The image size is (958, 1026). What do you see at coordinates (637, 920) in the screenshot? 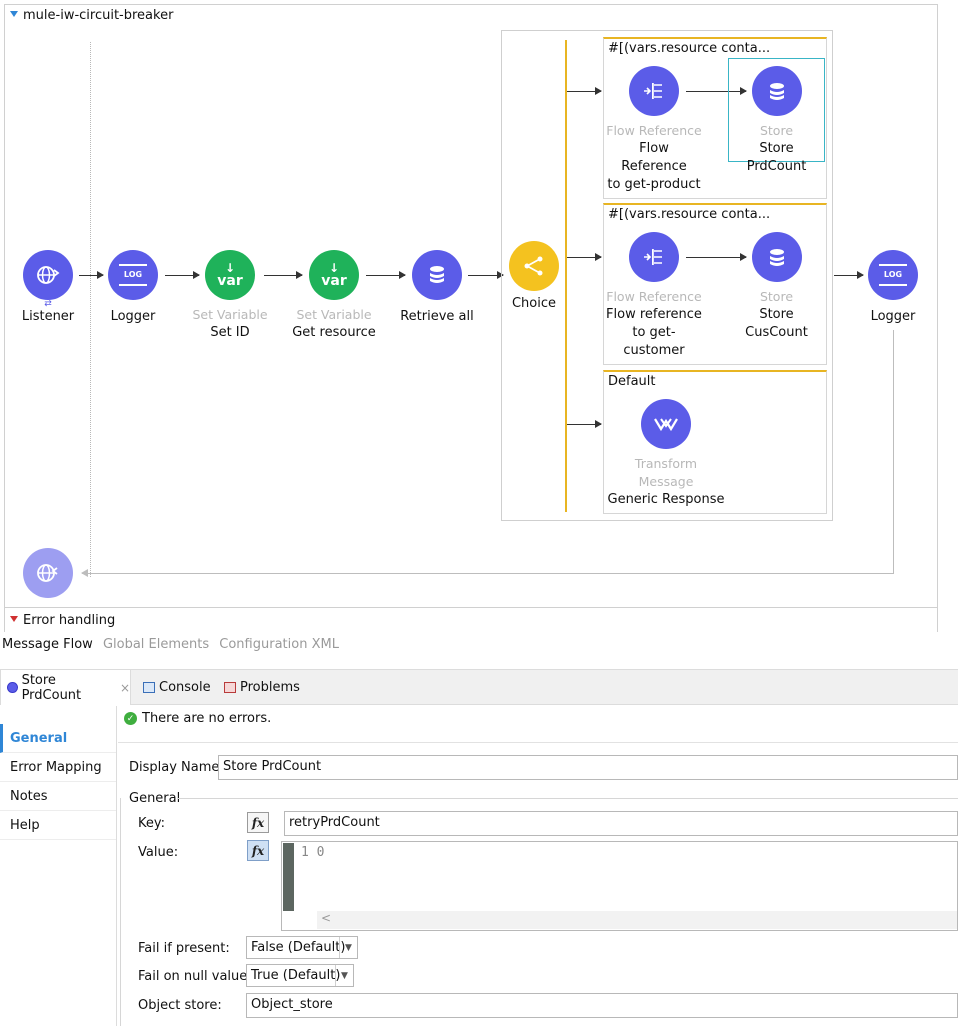
I see `horizontal-scrollbar: <` at bounding box center [637, 920].